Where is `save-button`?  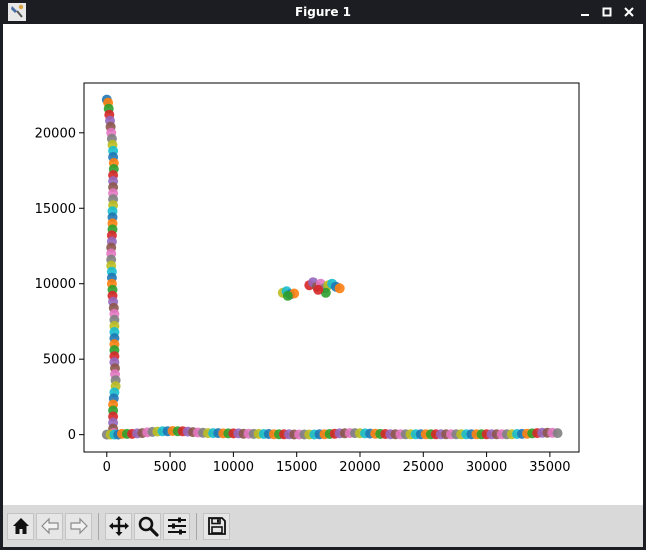
save-button is located at coordinates (216, 526).